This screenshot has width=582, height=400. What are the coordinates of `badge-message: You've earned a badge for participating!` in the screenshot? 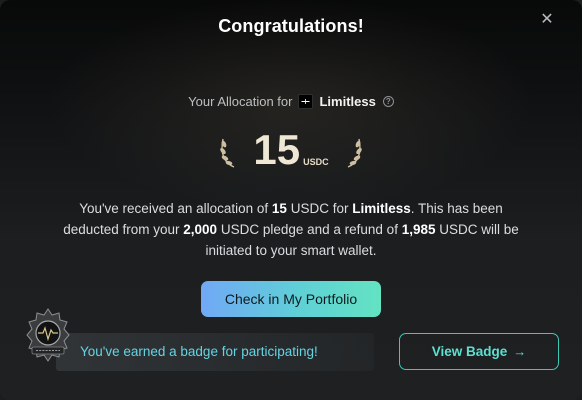 It's located at (199, 351).